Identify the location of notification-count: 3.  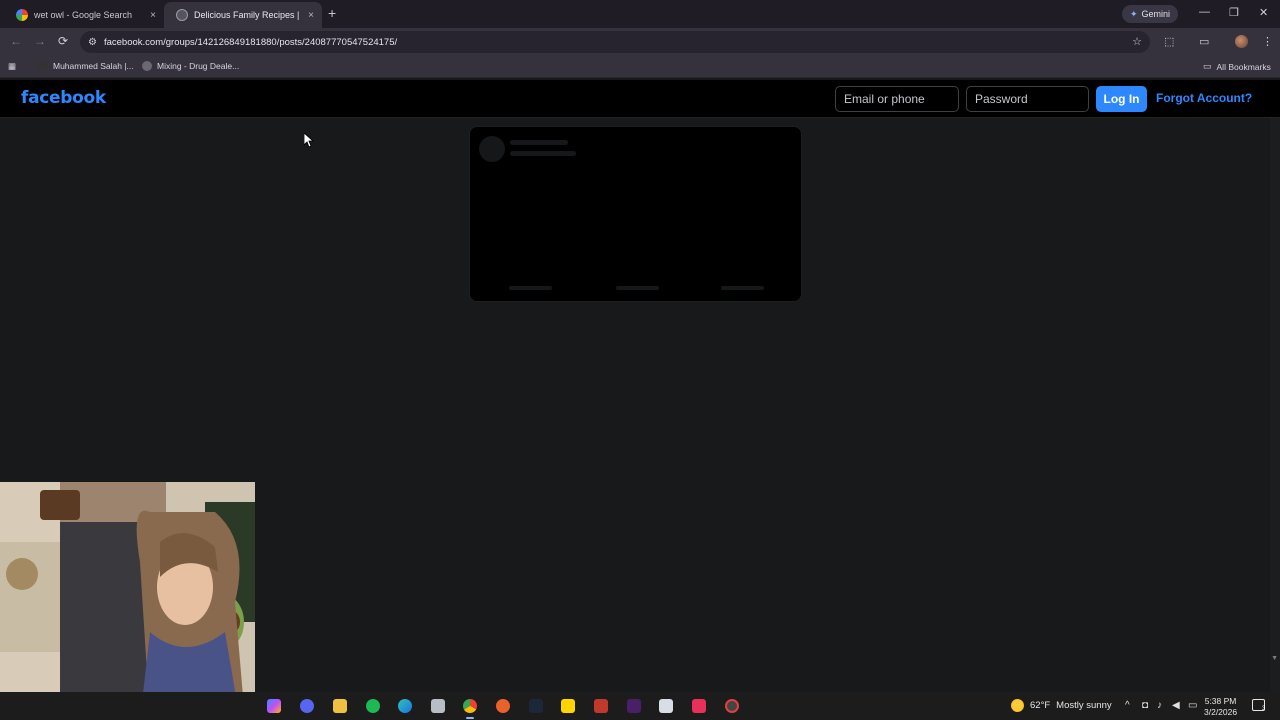
(1264, 709).